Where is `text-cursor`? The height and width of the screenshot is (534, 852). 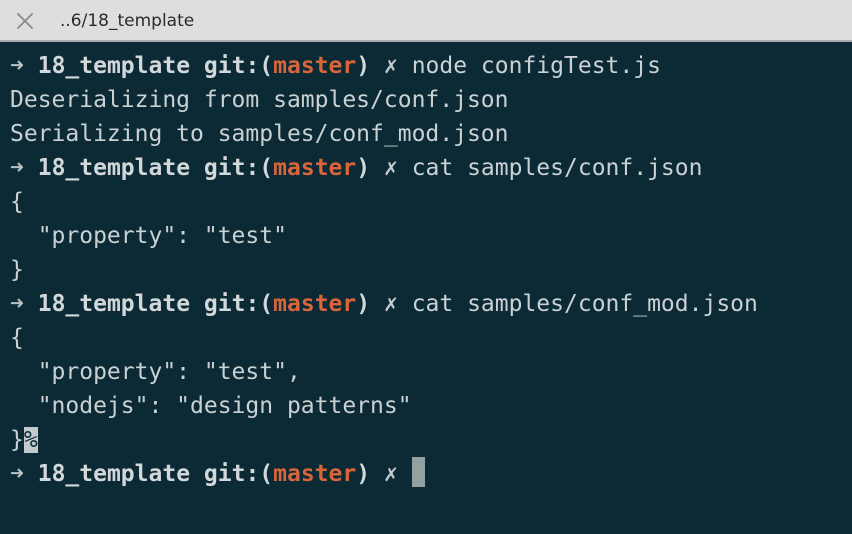
text-cursor is located at coordinates (418, 472).